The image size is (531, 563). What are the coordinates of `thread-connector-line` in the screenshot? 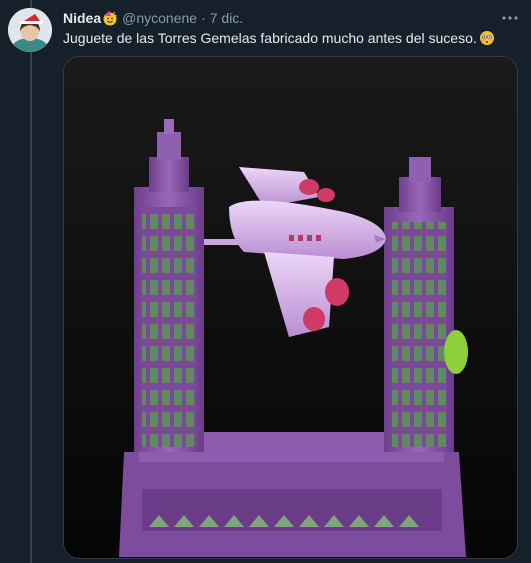 It's located at (31, 281).